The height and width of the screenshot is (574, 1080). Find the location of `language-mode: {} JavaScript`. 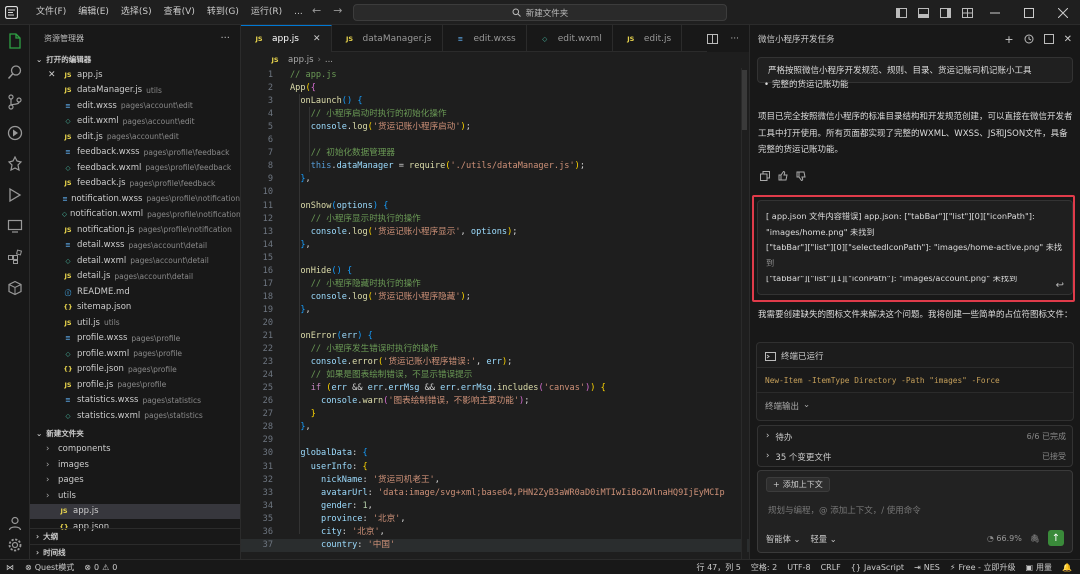

language-mode: {} JavaScript is located at coordinates (877, 567).